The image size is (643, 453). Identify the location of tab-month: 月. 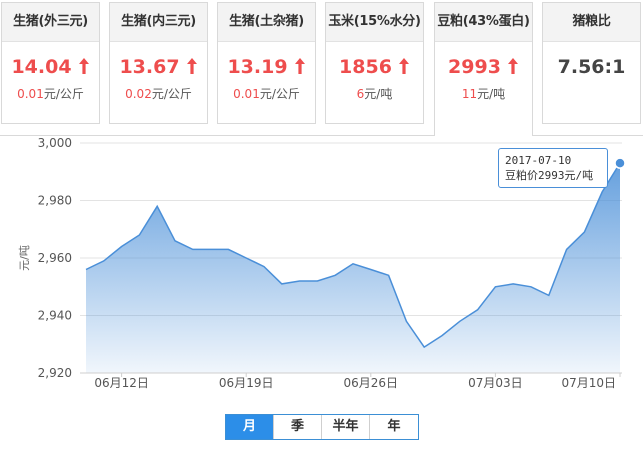
(250, 427).